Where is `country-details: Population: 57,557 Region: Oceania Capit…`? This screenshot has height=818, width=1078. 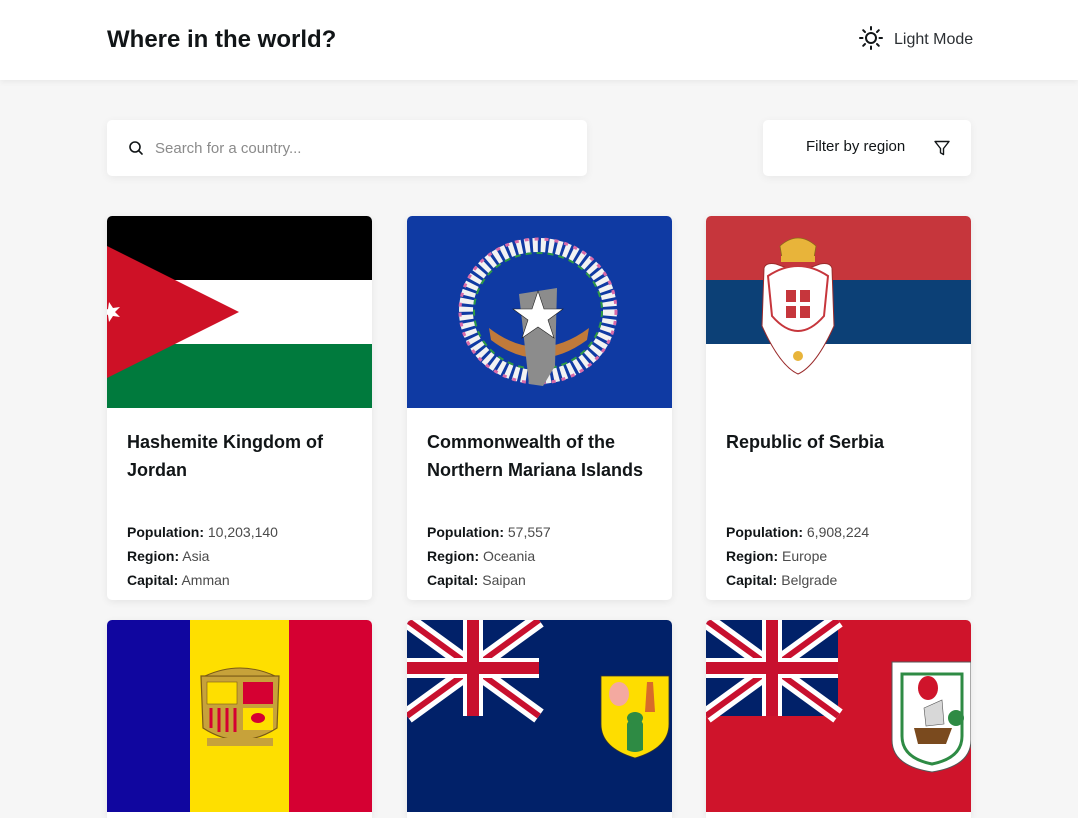
country-details: Population: 57,557 Region: Oceania Capit… is located at coordinates (542, 556).